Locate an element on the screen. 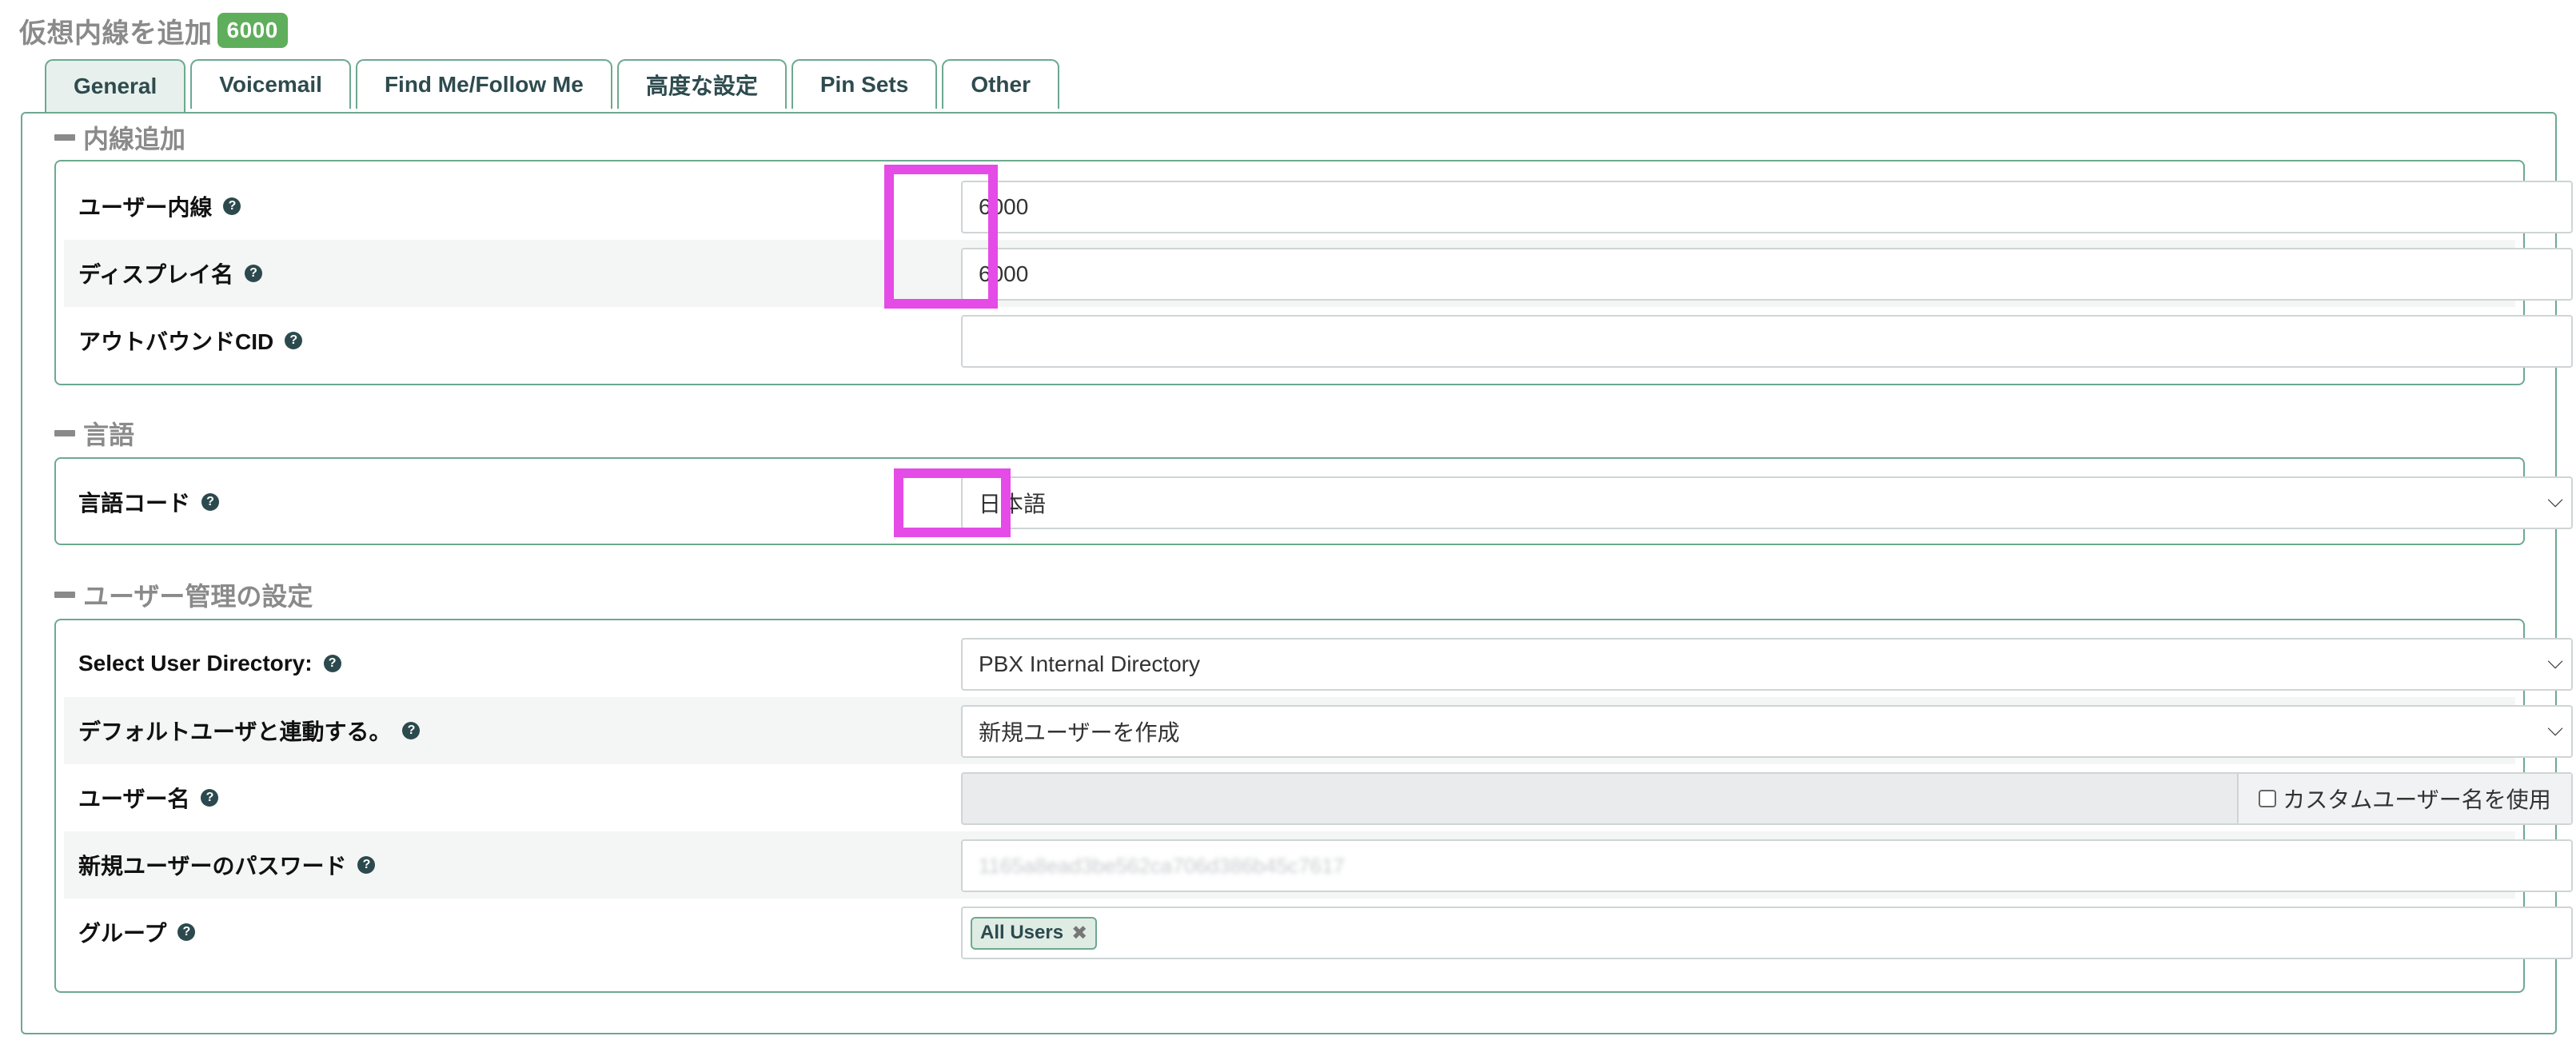  display-name-label-text: ディスプレイ名 is located at coordinates (156, 275).